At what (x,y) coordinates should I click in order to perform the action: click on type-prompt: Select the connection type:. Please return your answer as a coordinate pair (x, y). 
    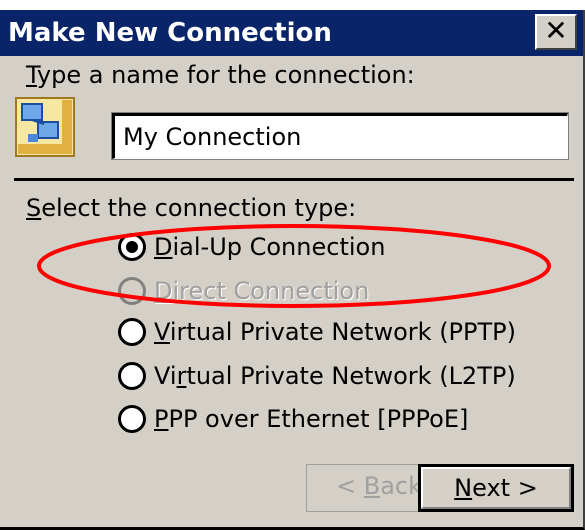
    Looking at the image, I should click on (191, 208).